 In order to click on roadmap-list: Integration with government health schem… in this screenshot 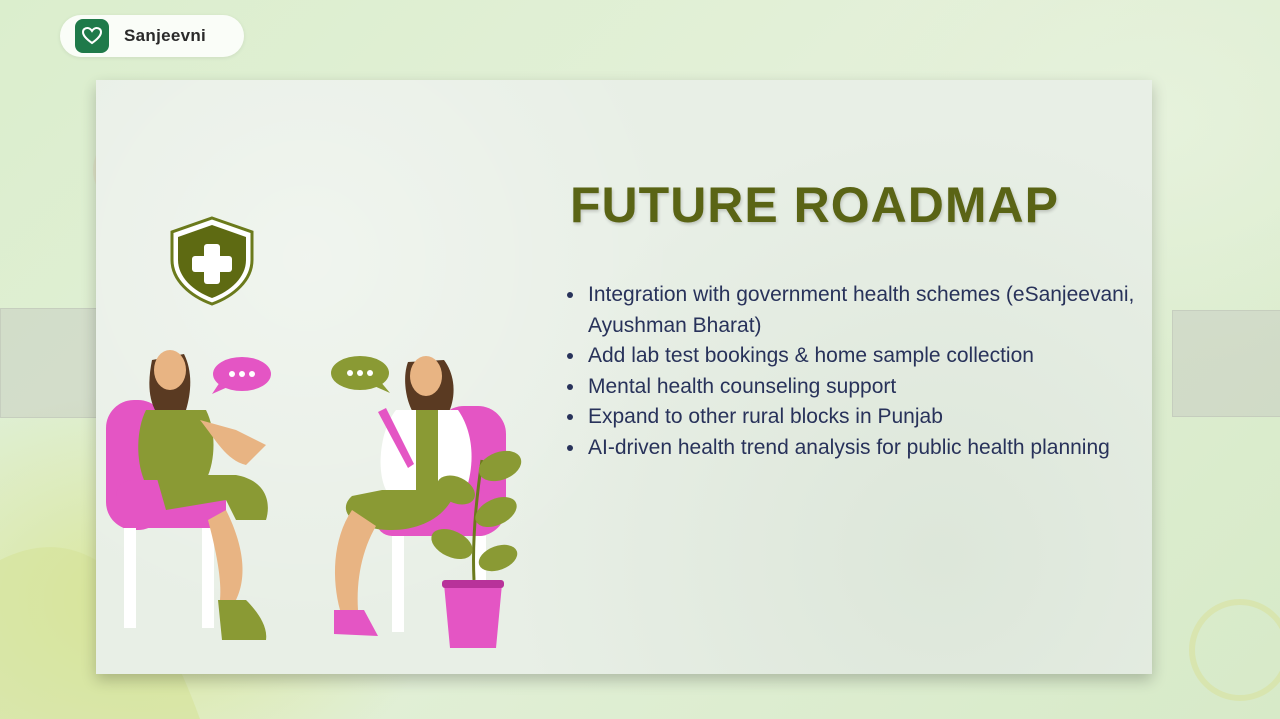, I will do `click(855, 371)`.